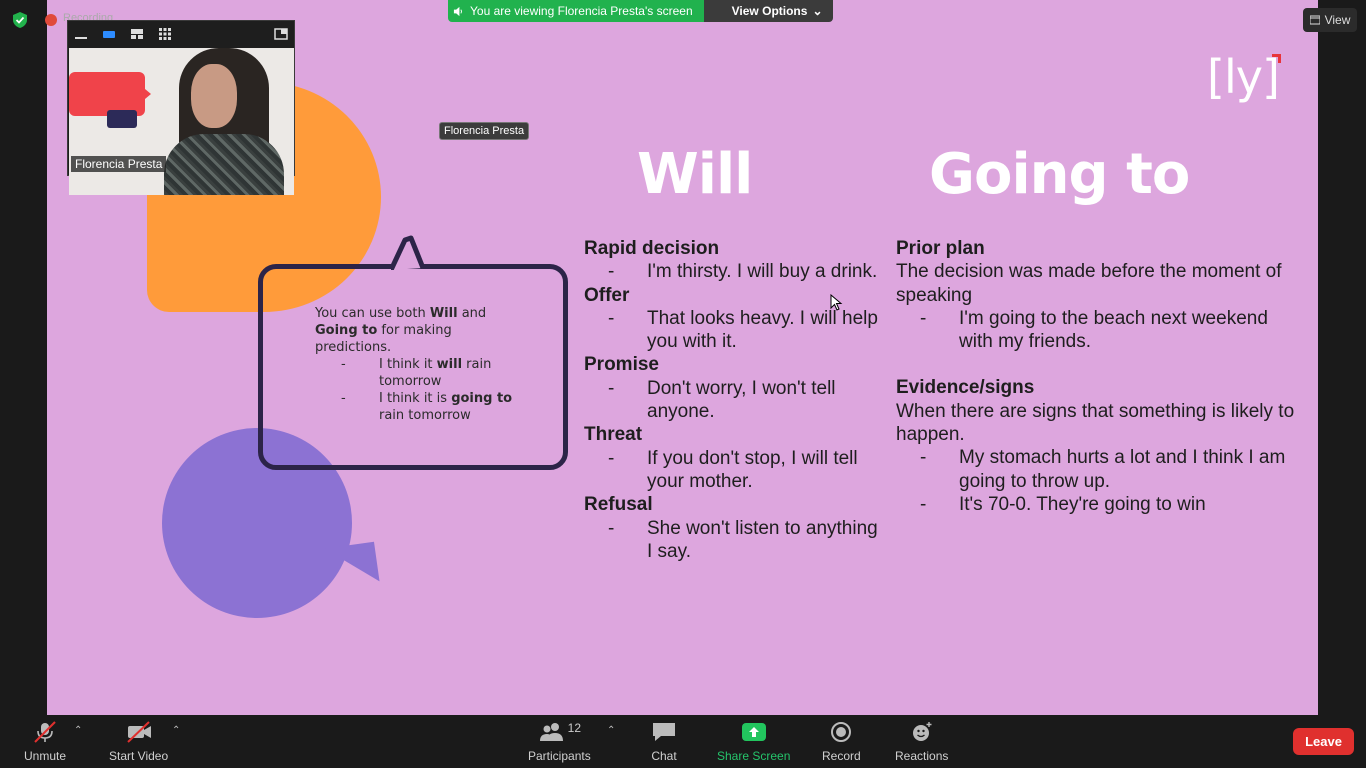 Image resolution: width=1366 pixels, height=768 pixels. Describe the element at coordinates (618, 505) in the screenshot. I see `section-heading: Refusal` at that location.